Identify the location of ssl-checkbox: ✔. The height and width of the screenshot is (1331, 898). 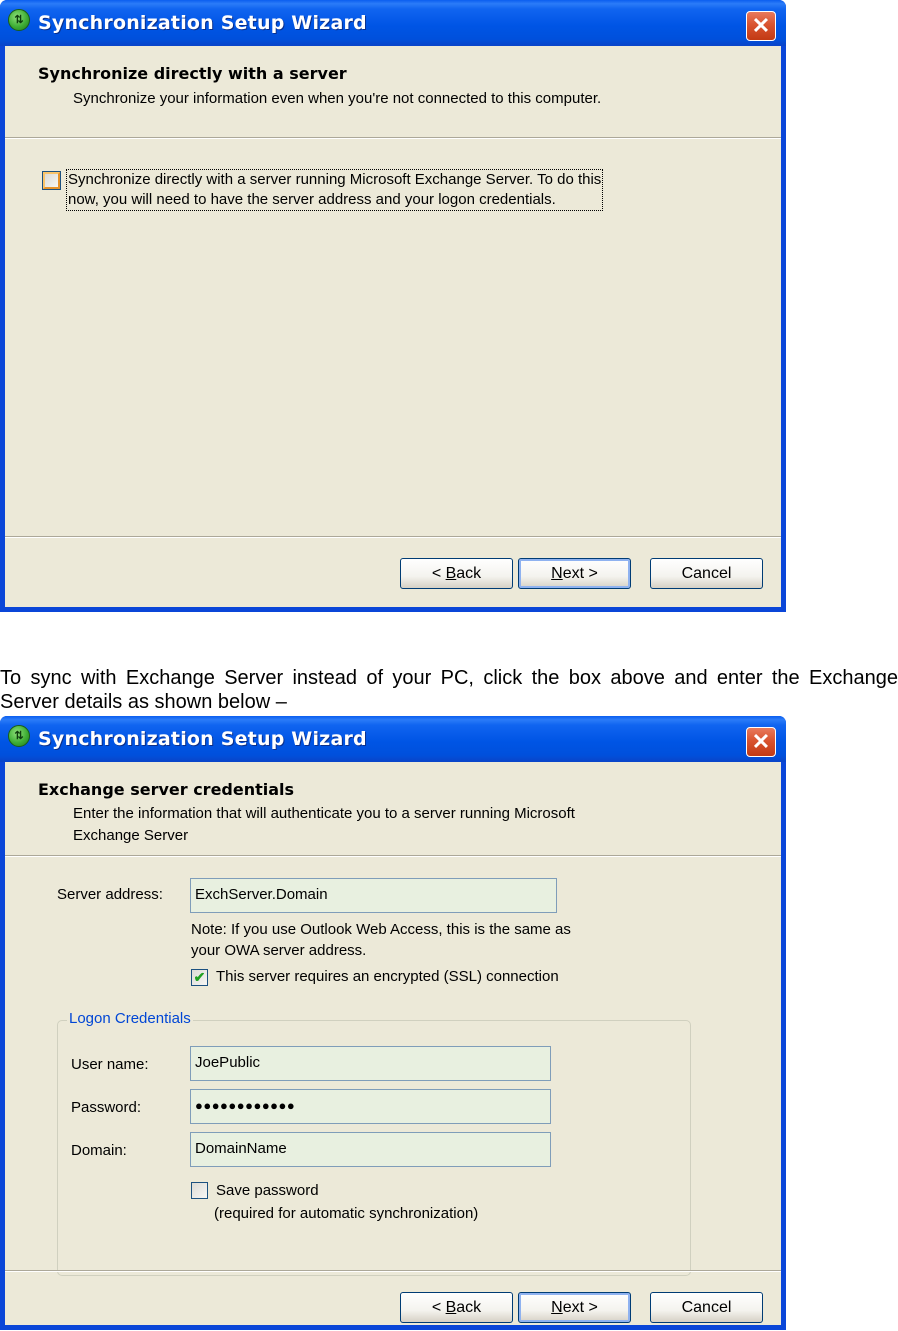
(199, 977).